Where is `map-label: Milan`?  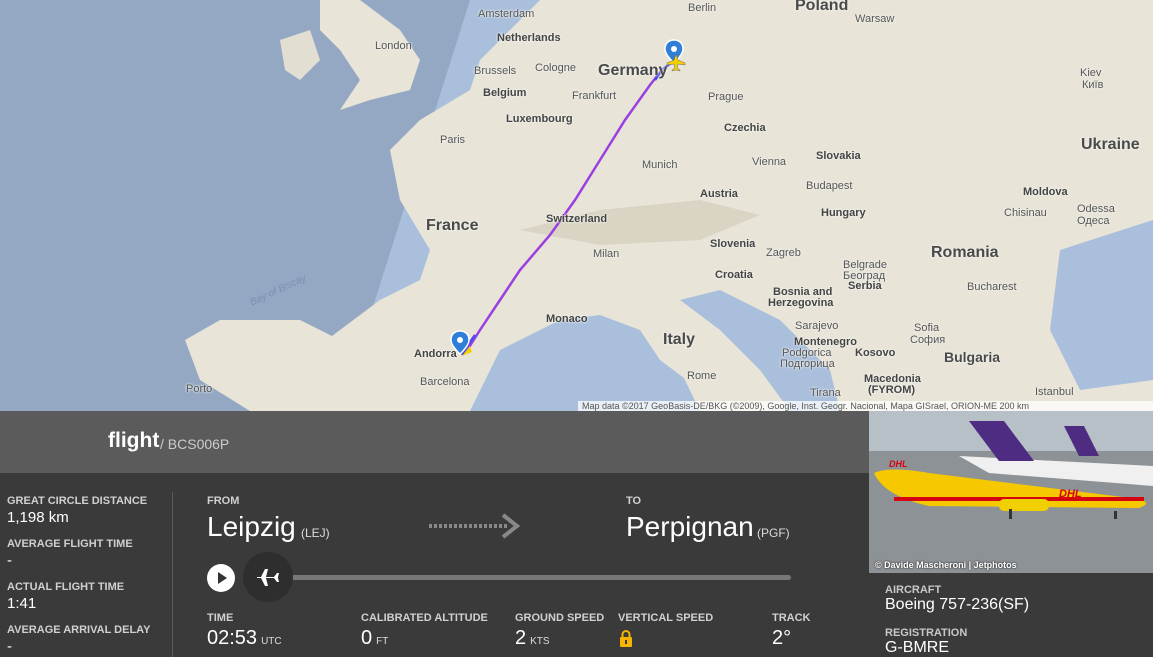
map-label: Milan is located at coordinates (606, 254).